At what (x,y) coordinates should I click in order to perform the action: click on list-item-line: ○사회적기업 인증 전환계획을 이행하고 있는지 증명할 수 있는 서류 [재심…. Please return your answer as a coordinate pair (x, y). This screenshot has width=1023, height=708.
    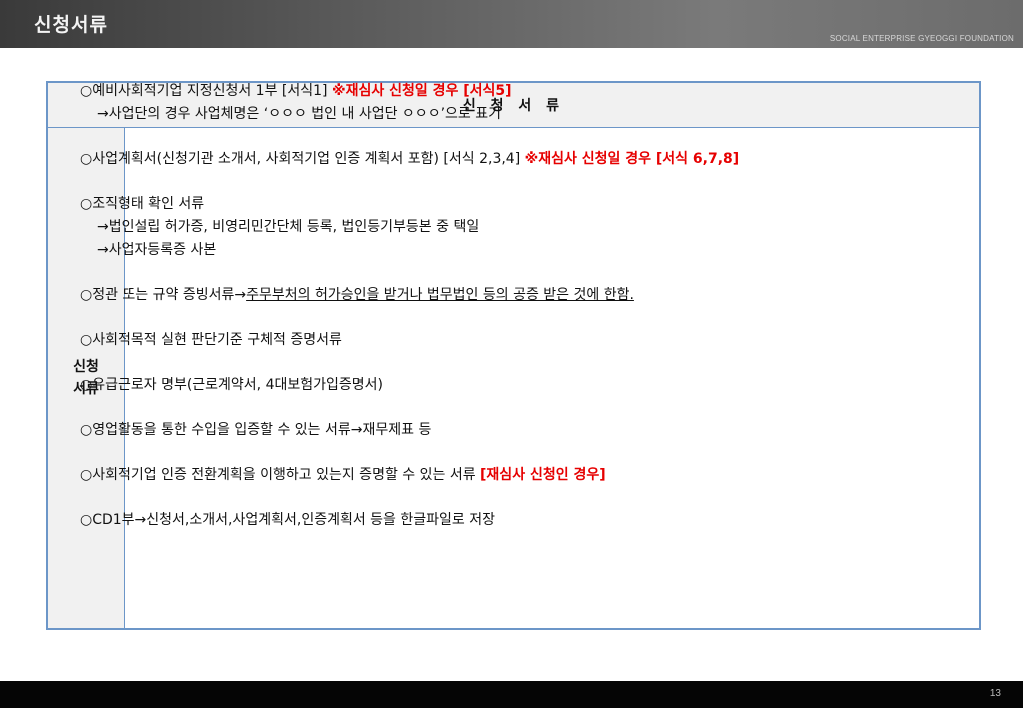
    Looking at the image, I should click on (500, 475).